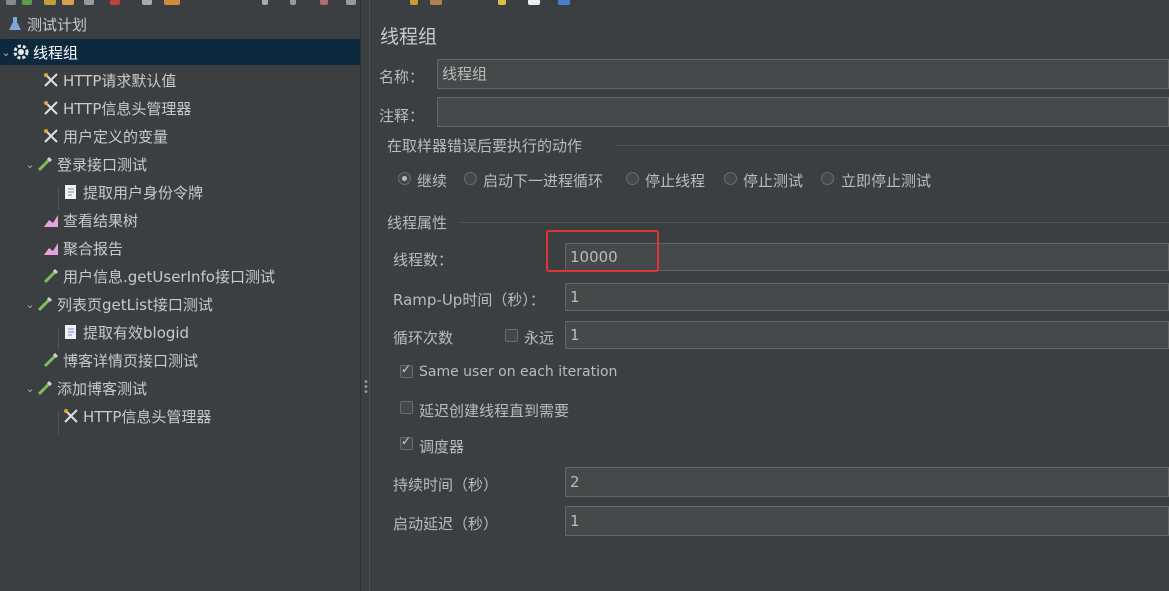 The height and width of the screenshot is (591, 1169). What do you see at coordinates (365, 295) in the screenshot?
I see `split-pane-divider` at bounding box center [365, 295].